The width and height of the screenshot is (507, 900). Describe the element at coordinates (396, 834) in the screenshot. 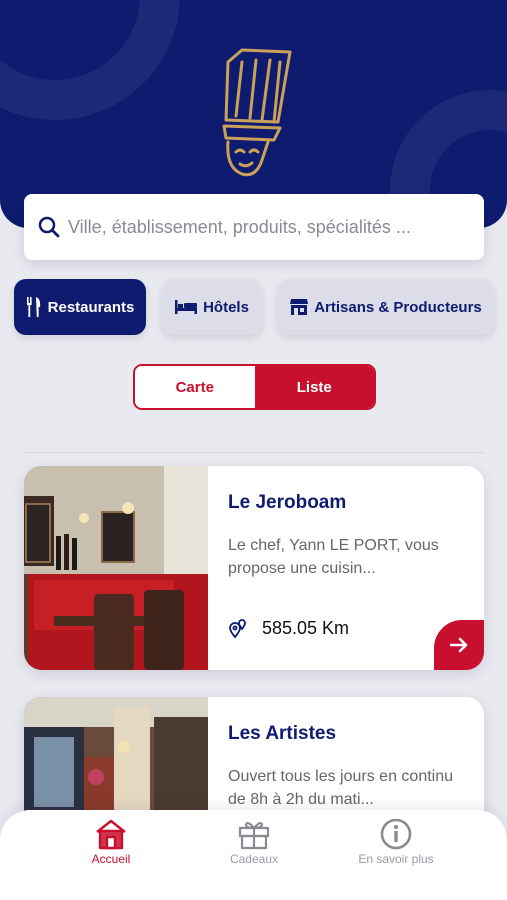

I see `info-icon` at that location.